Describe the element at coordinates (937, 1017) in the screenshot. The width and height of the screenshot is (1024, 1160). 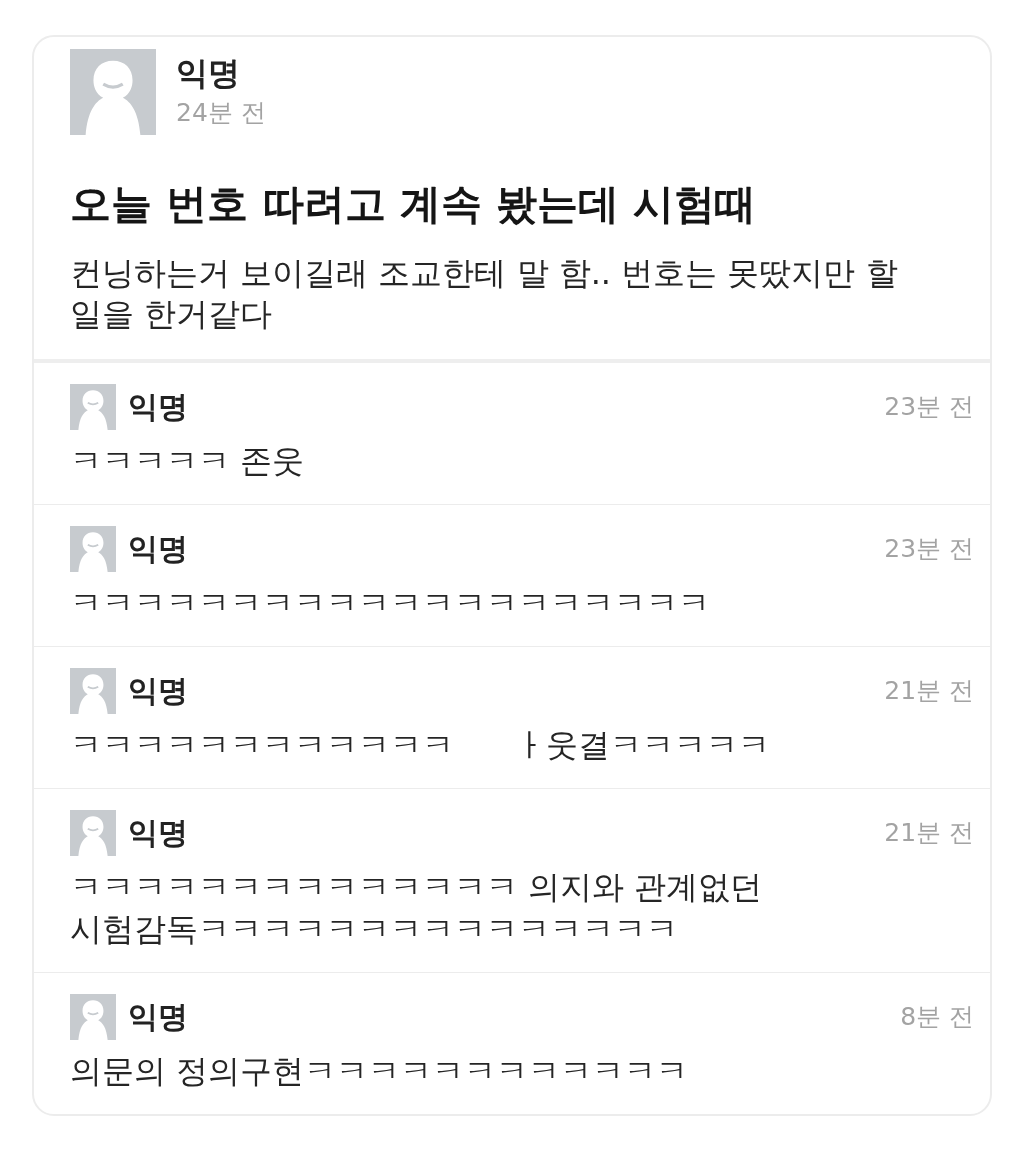
I see `comment-time: 8분 전` at that location.